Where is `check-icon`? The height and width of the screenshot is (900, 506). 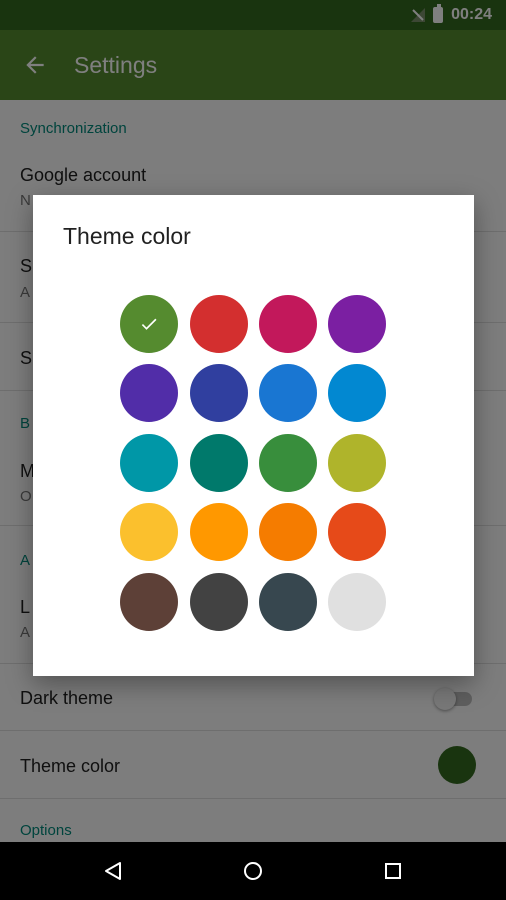 check-icon is located at coordinates (149, 324).